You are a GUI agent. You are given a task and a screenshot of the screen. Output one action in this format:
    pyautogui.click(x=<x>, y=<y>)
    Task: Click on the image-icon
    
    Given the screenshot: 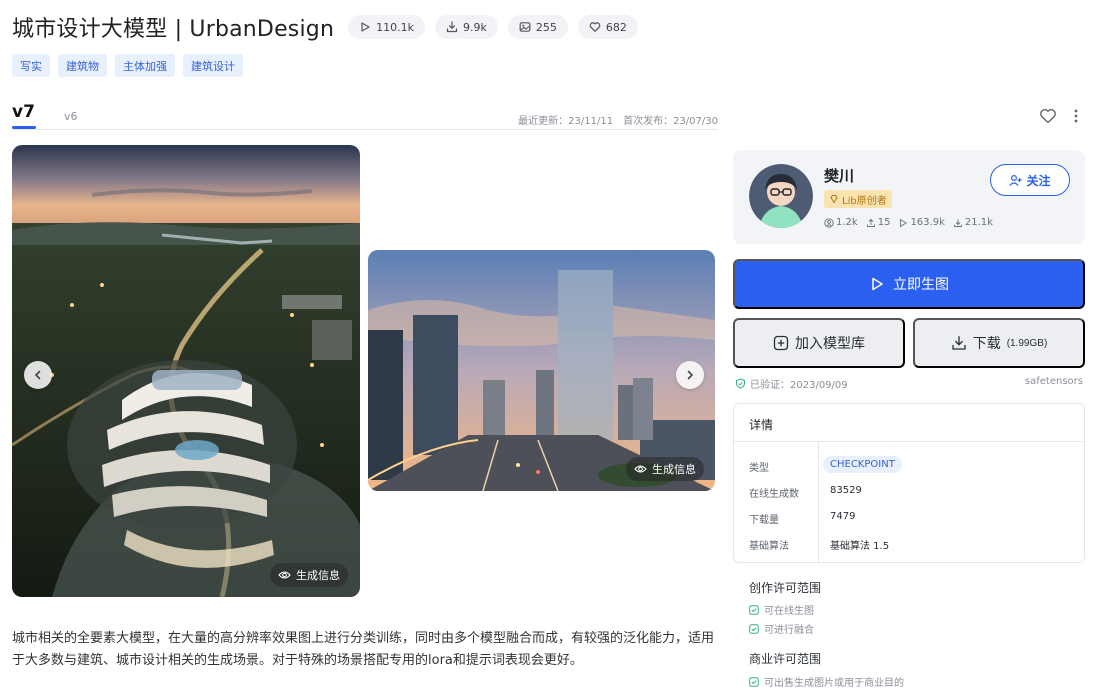 What is the action you would take?
    pyautogui.click(x=525, y=27)
    